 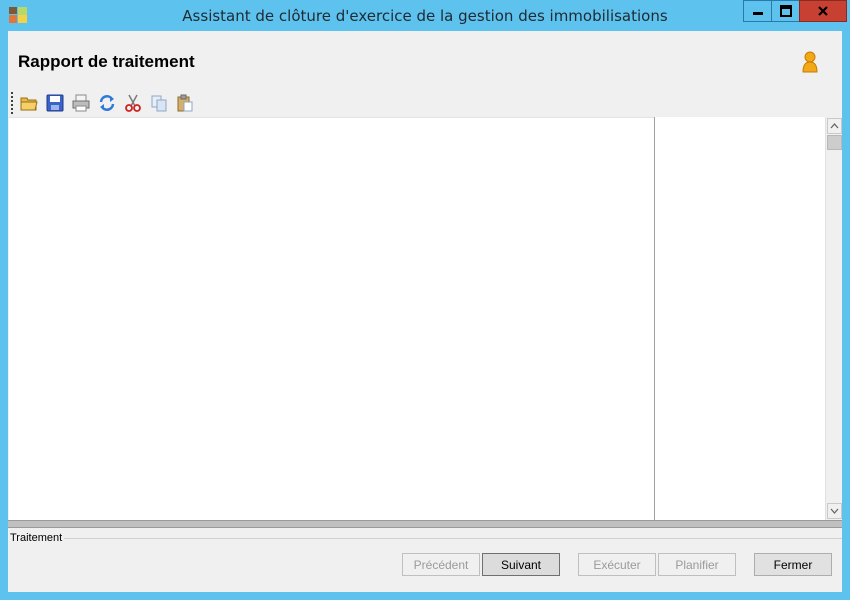 I want to click on print-icon, so click(x=81, y=103).